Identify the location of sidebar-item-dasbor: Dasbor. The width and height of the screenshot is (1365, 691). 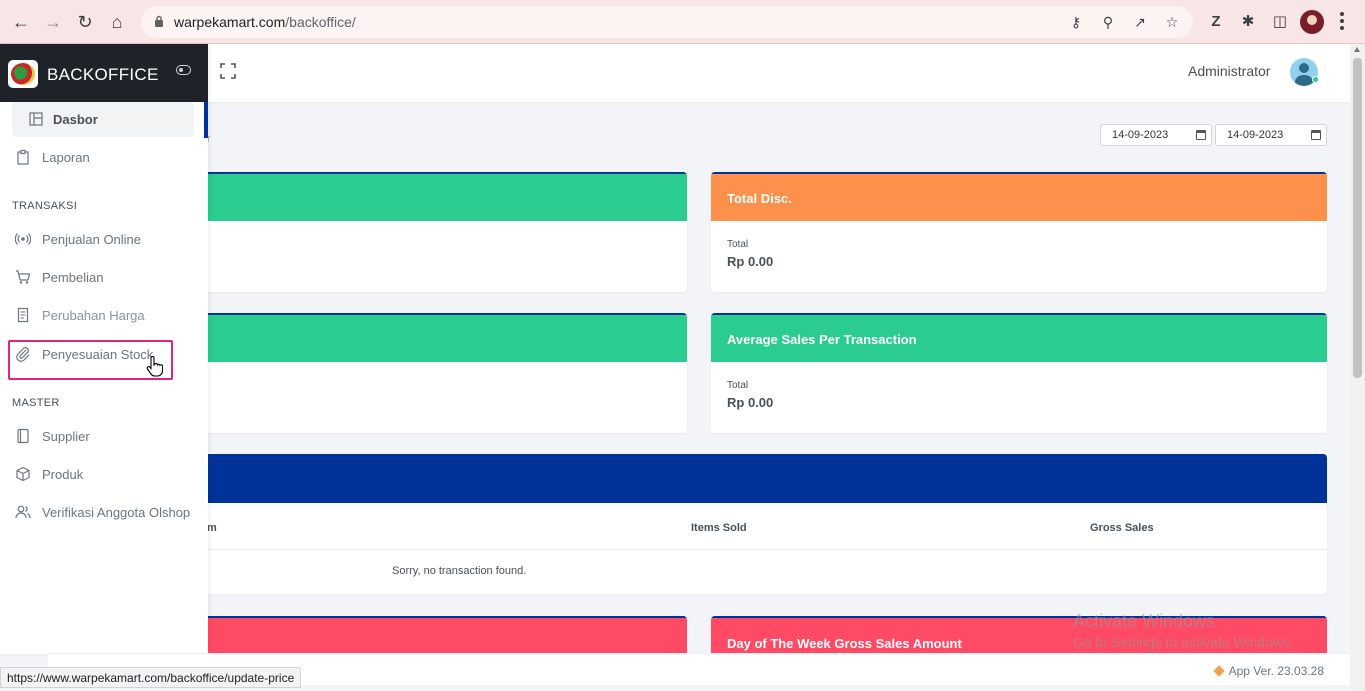
(103, 119).